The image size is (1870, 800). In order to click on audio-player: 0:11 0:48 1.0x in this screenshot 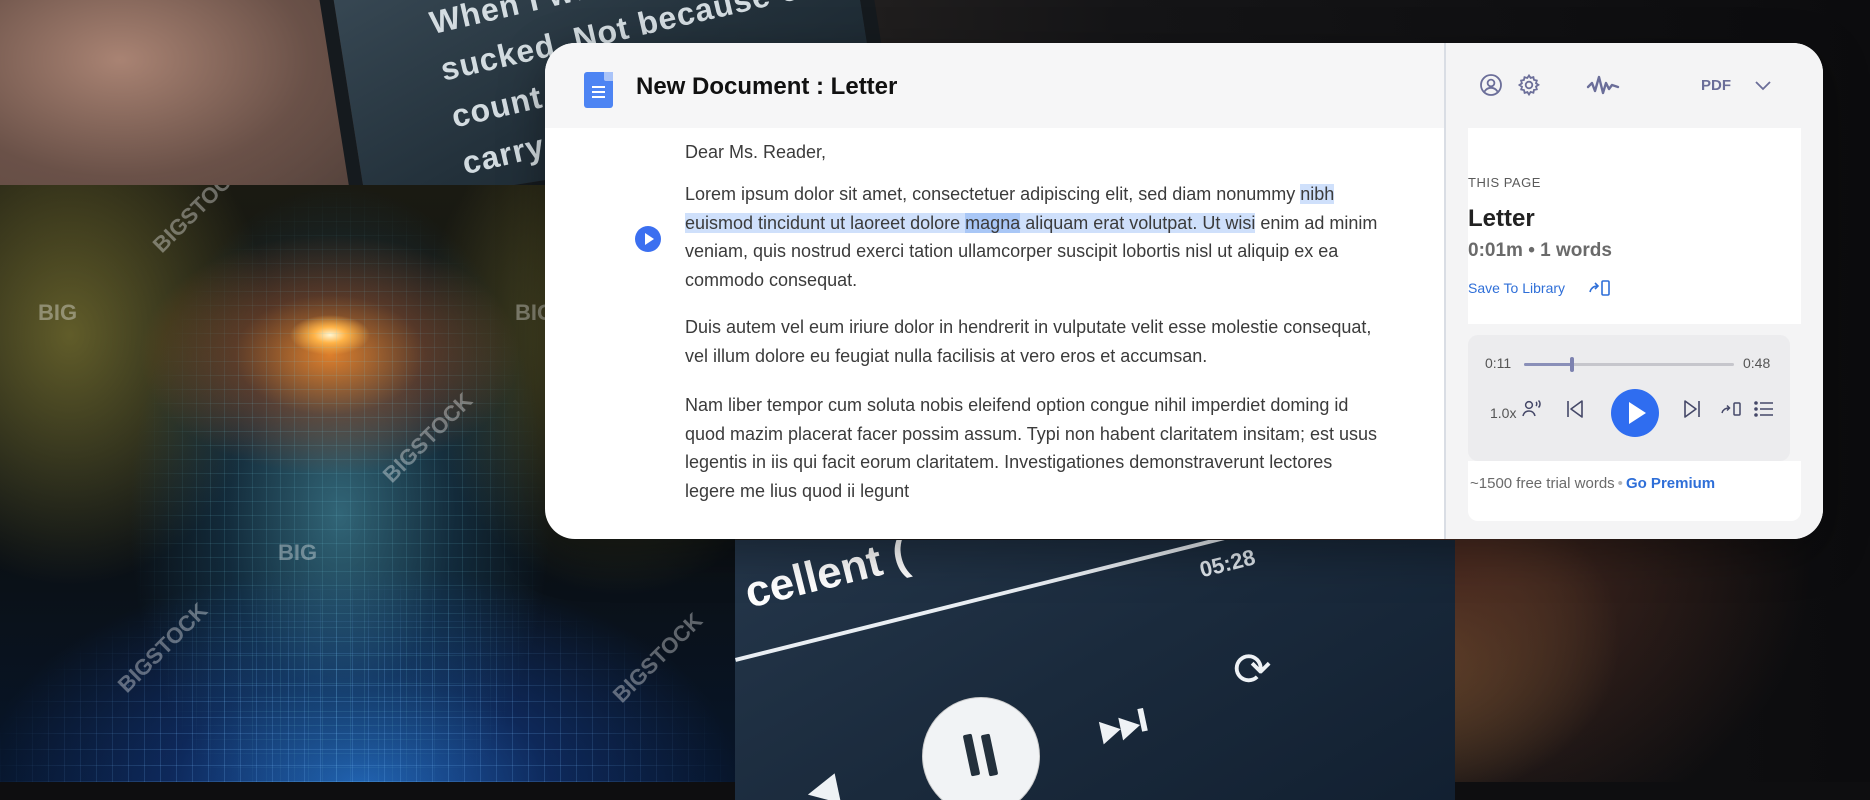, I will do `click(1629, 398)`.